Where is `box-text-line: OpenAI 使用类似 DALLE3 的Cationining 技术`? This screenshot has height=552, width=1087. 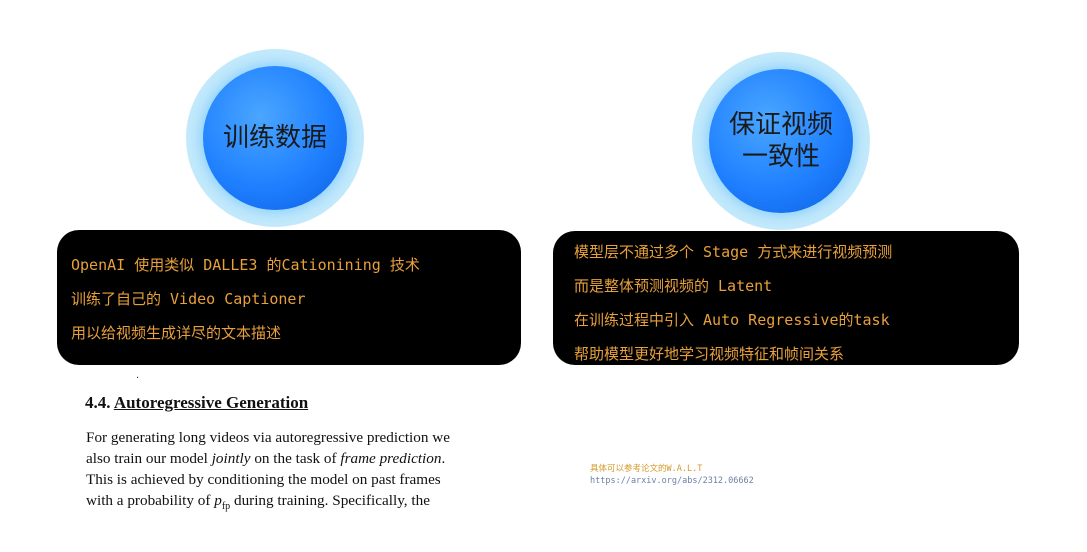 box-text-line: OpenAI 使用类似 DALLE3 的Cationining 技术 is located at coordinates (245, 265).